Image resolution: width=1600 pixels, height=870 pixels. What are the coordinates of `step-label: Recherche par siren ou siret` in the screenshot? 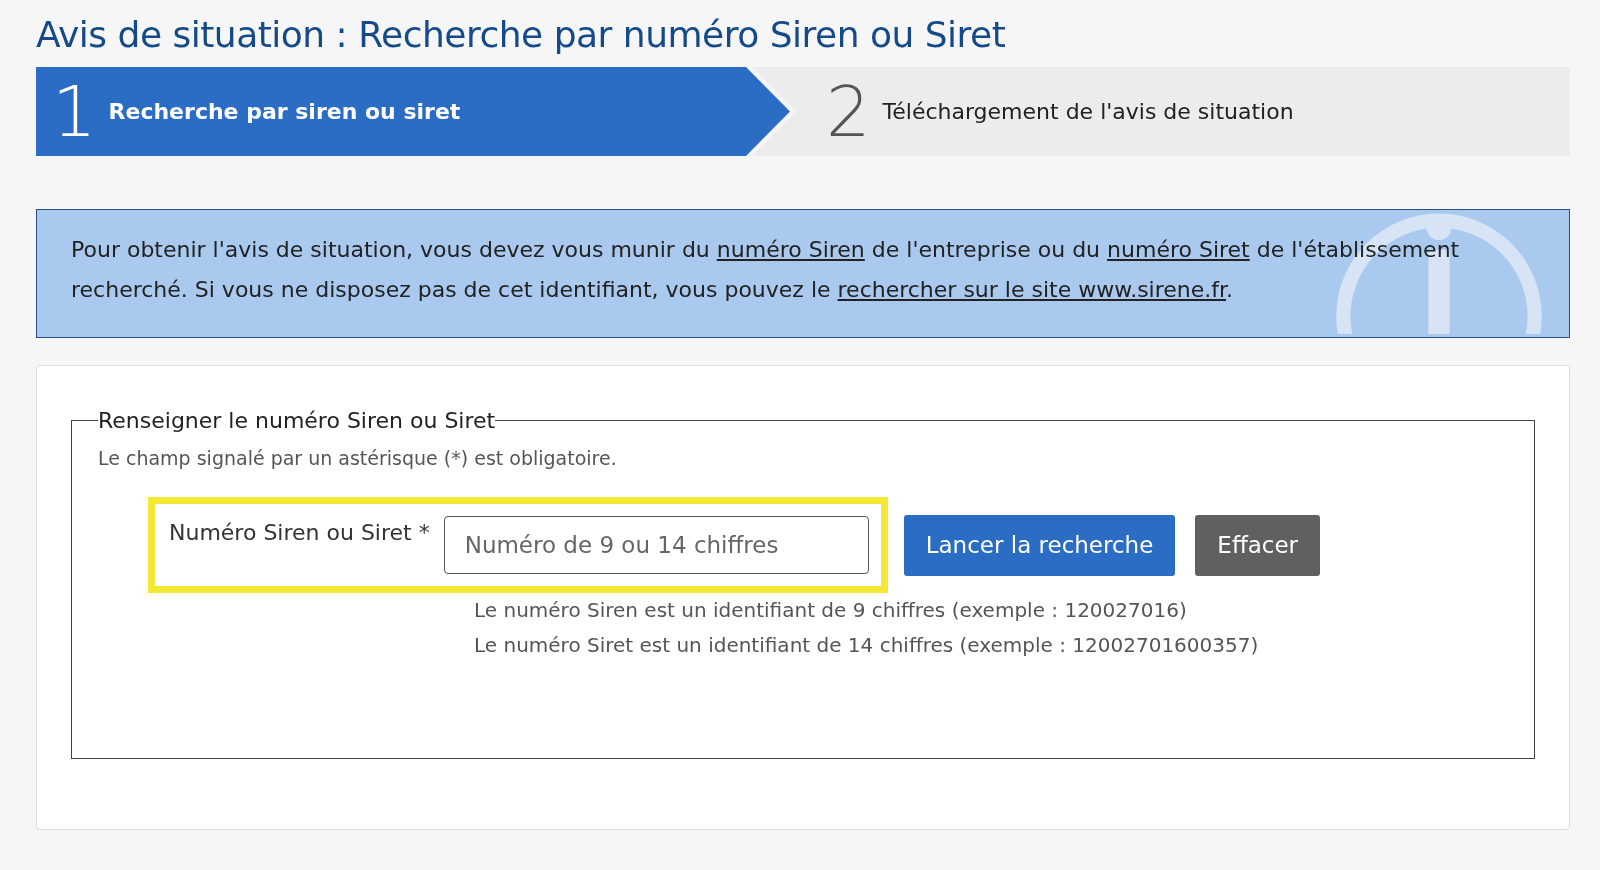 It's located at (284, 111).